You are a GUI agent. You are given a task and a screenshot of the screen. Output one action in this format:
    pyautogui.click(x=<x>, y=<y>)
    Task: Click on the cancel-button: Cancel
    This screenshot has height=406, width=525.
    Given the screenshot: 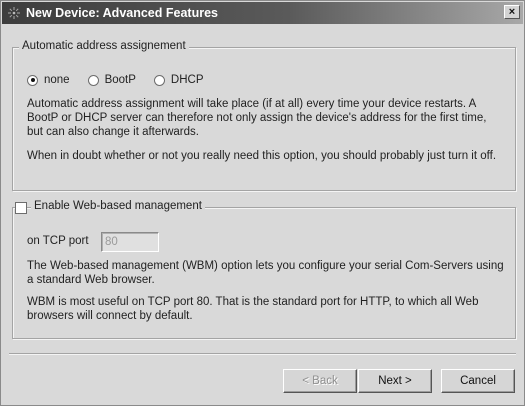 What is the action you would take?
    pyautogui.click(x=478, y=381)
    